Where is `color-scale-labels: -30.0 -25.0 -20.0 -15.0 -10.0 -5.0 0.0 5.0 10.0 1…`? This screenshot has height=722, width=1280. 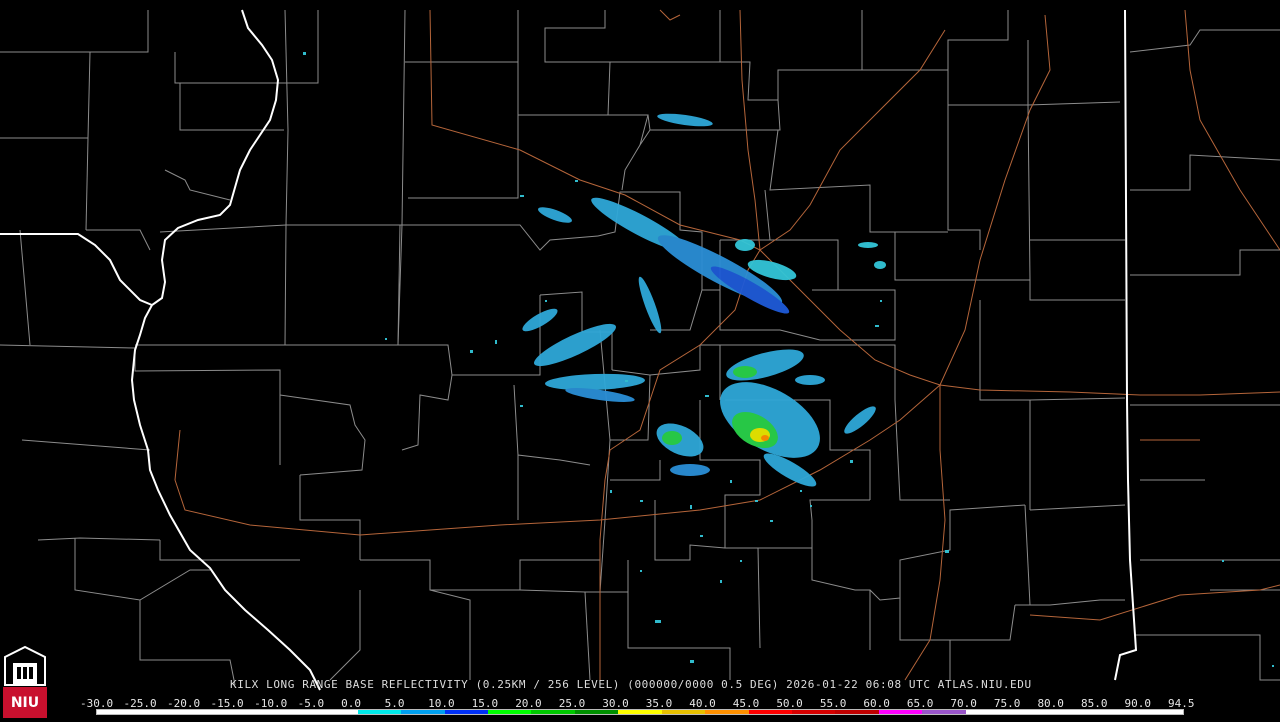
color-scale-labels: -30.0 -25.0 -20.0 -15.0 -10.0 -5.0 0.0 5.0 10.0 1… is located at coordinates (637, 703).